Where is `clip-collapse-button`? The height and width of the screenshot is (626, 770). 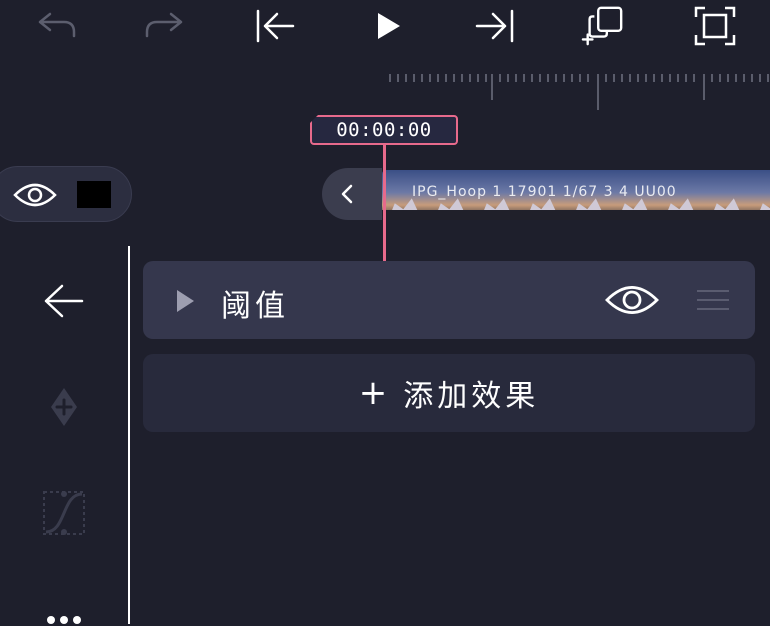 clip-collapse-button is located at coordinates (352, 194).